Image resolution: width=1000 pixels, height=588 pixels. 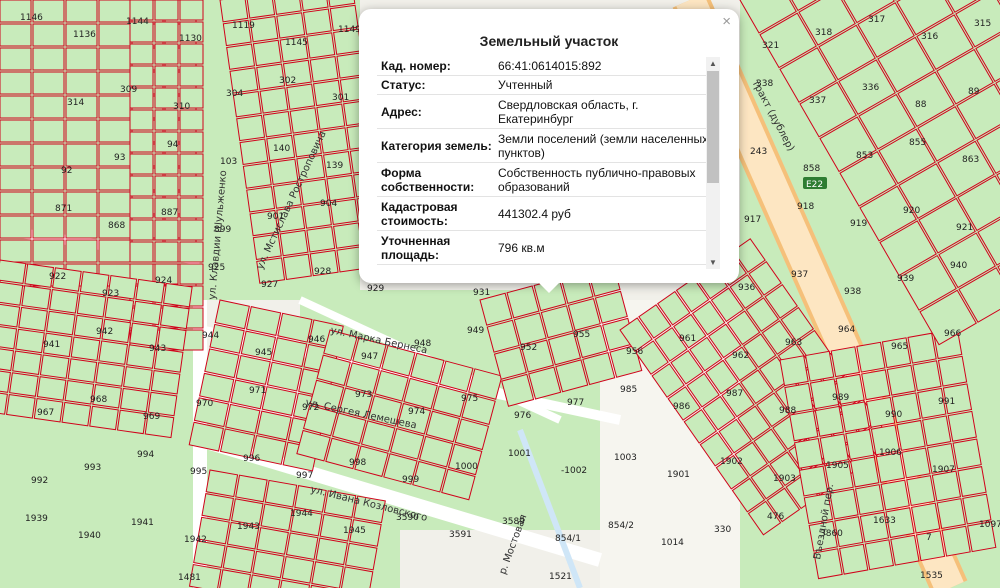 I want to click on parcel-number-label: 302, so click(x=287, y=81).